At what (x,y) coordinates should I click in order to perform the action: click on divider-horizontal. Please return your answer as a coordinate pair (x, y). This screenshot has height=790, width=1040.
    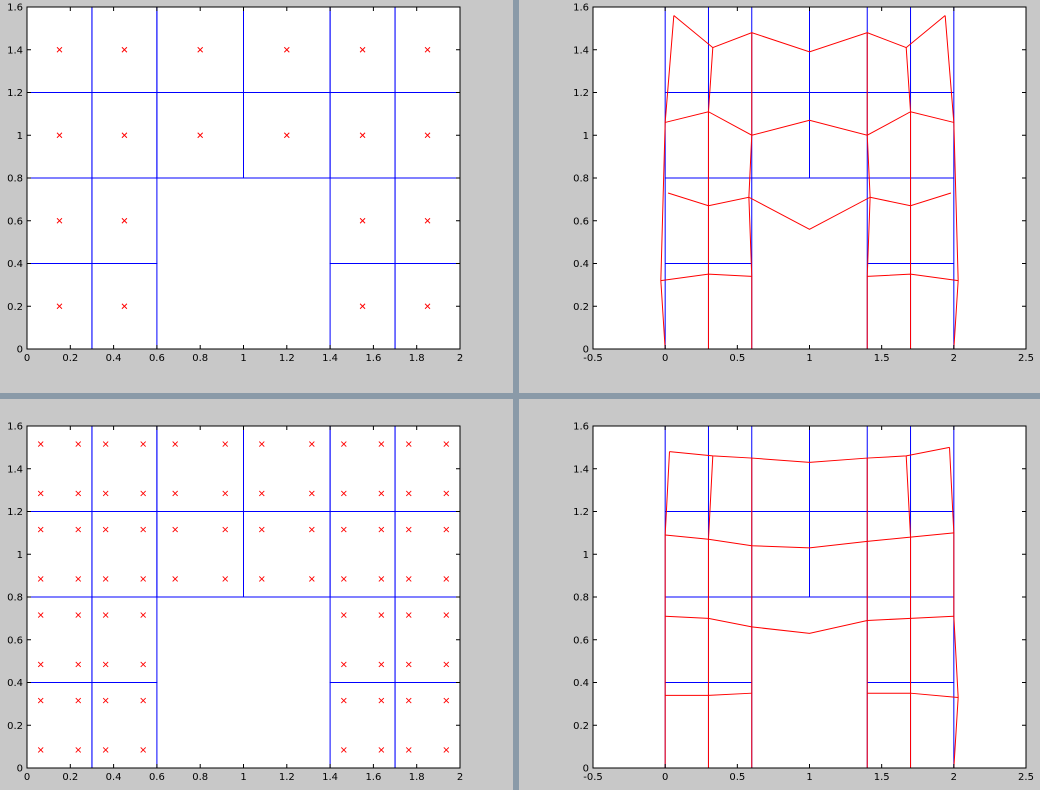
    Looking at the image, I should click on (520, 396).